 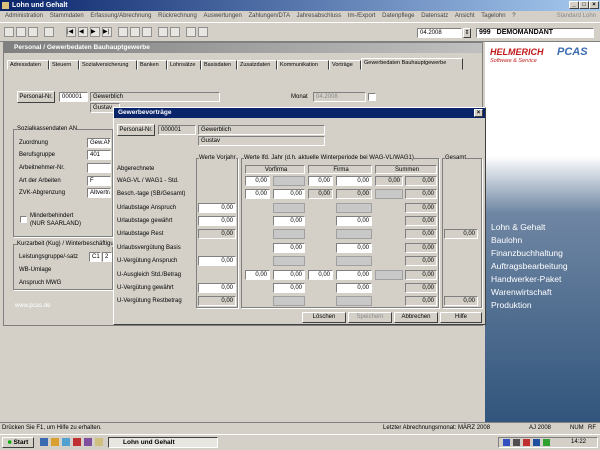 What do you see at coordinates (320, 181) in the screenshot?
I see `cell-wag-firma-1: 0,00` at bounding box center [320, 181].